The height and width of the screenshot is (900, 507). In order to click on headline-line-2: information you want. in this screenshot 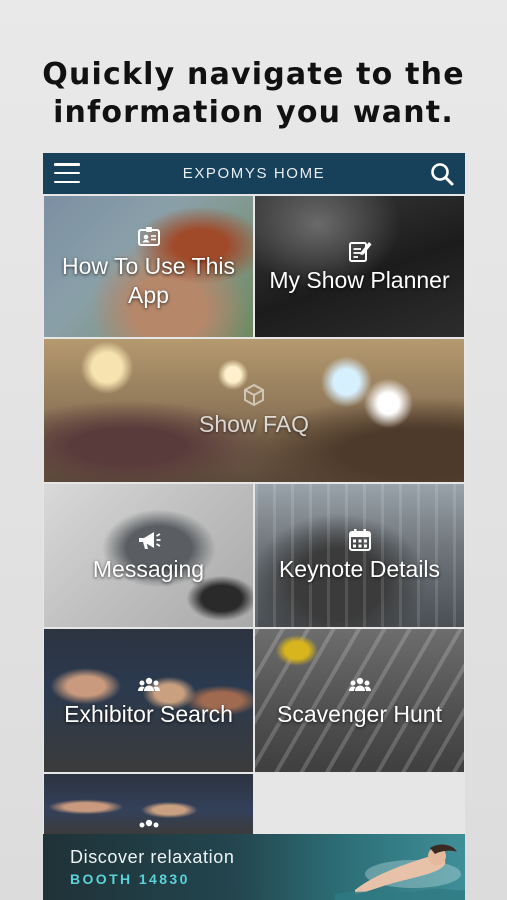, I will do `click(253, 112)`.